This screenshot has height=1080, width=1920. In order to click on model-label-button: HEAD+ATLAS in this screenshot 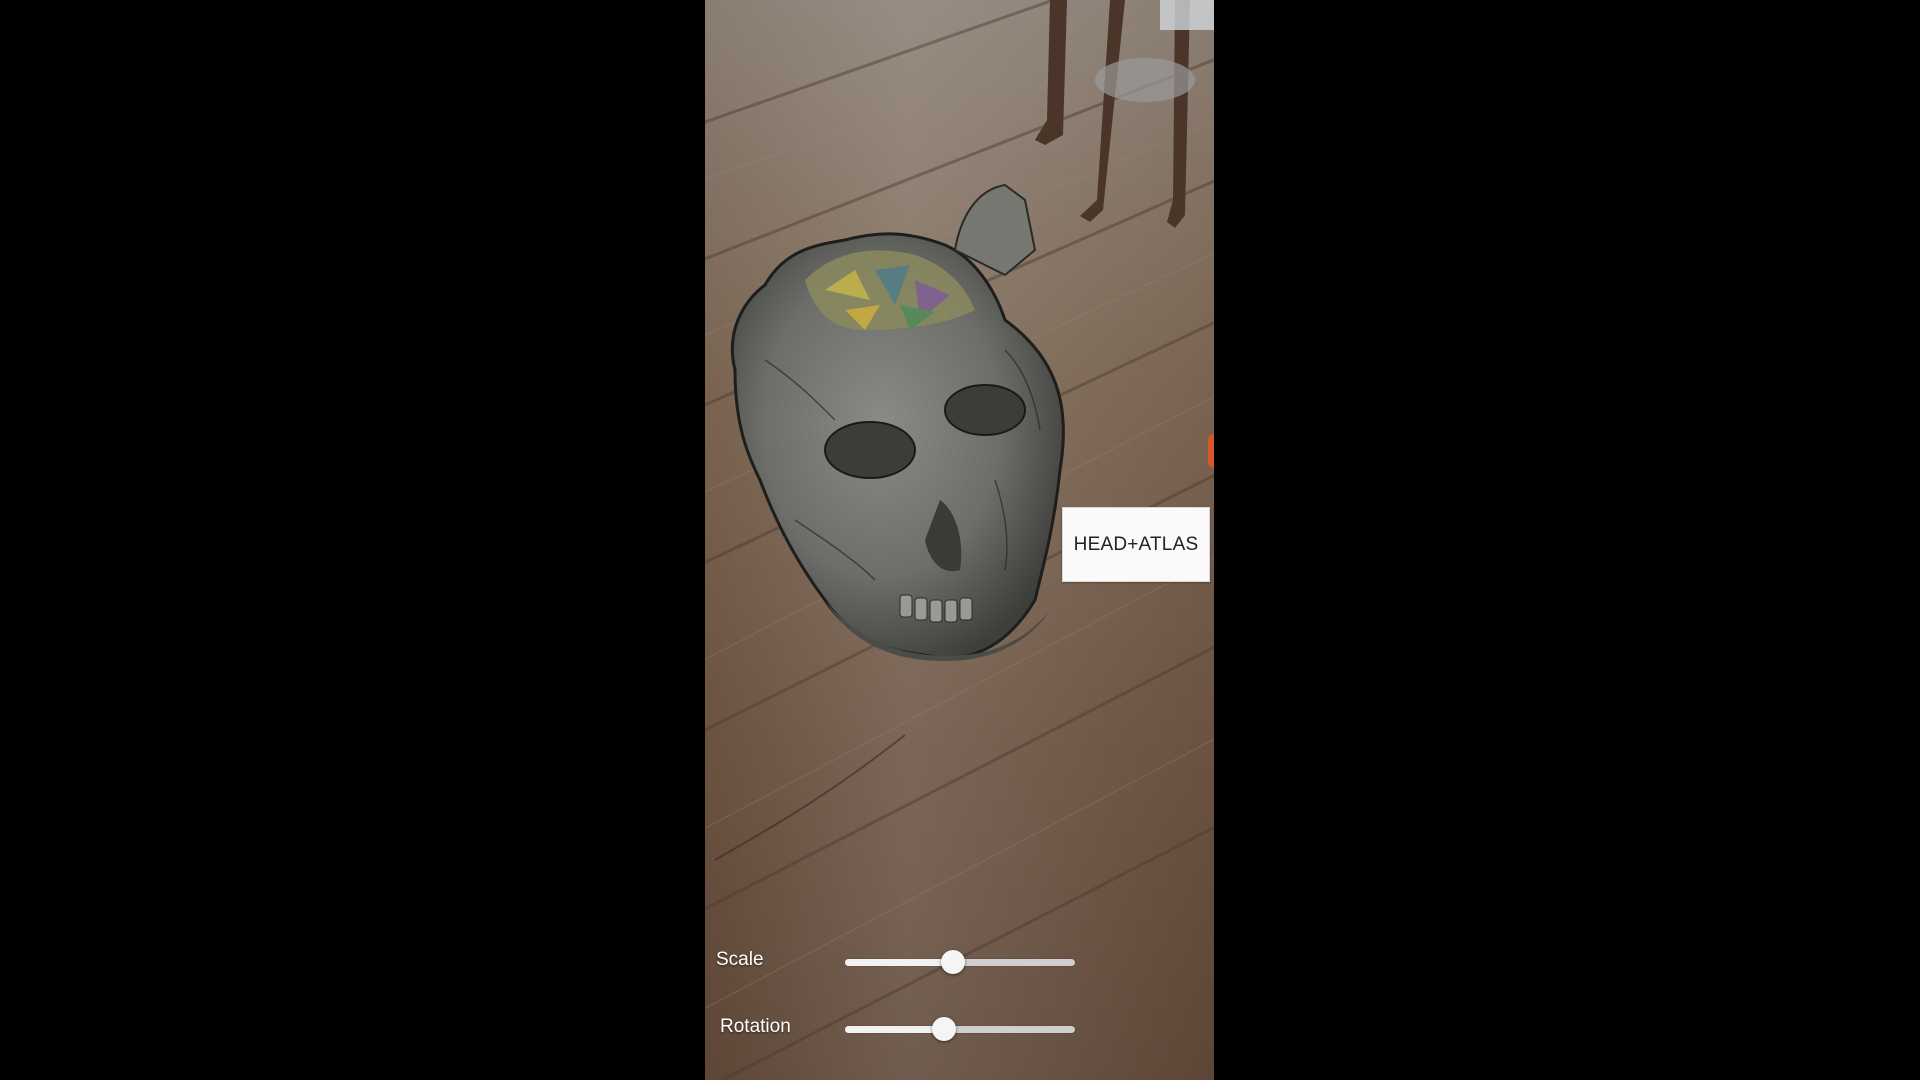, I will do `click(1136, 544)`.